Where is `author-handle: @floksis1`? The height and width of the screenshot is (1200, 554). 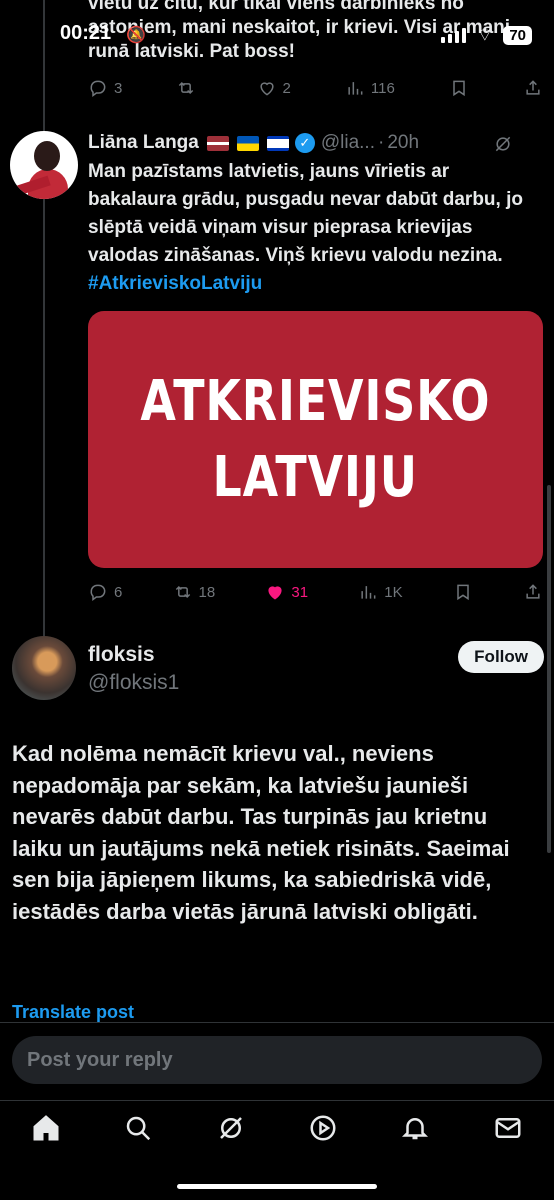
author-handle: @floksis1 is located at coordinates (133, 683).